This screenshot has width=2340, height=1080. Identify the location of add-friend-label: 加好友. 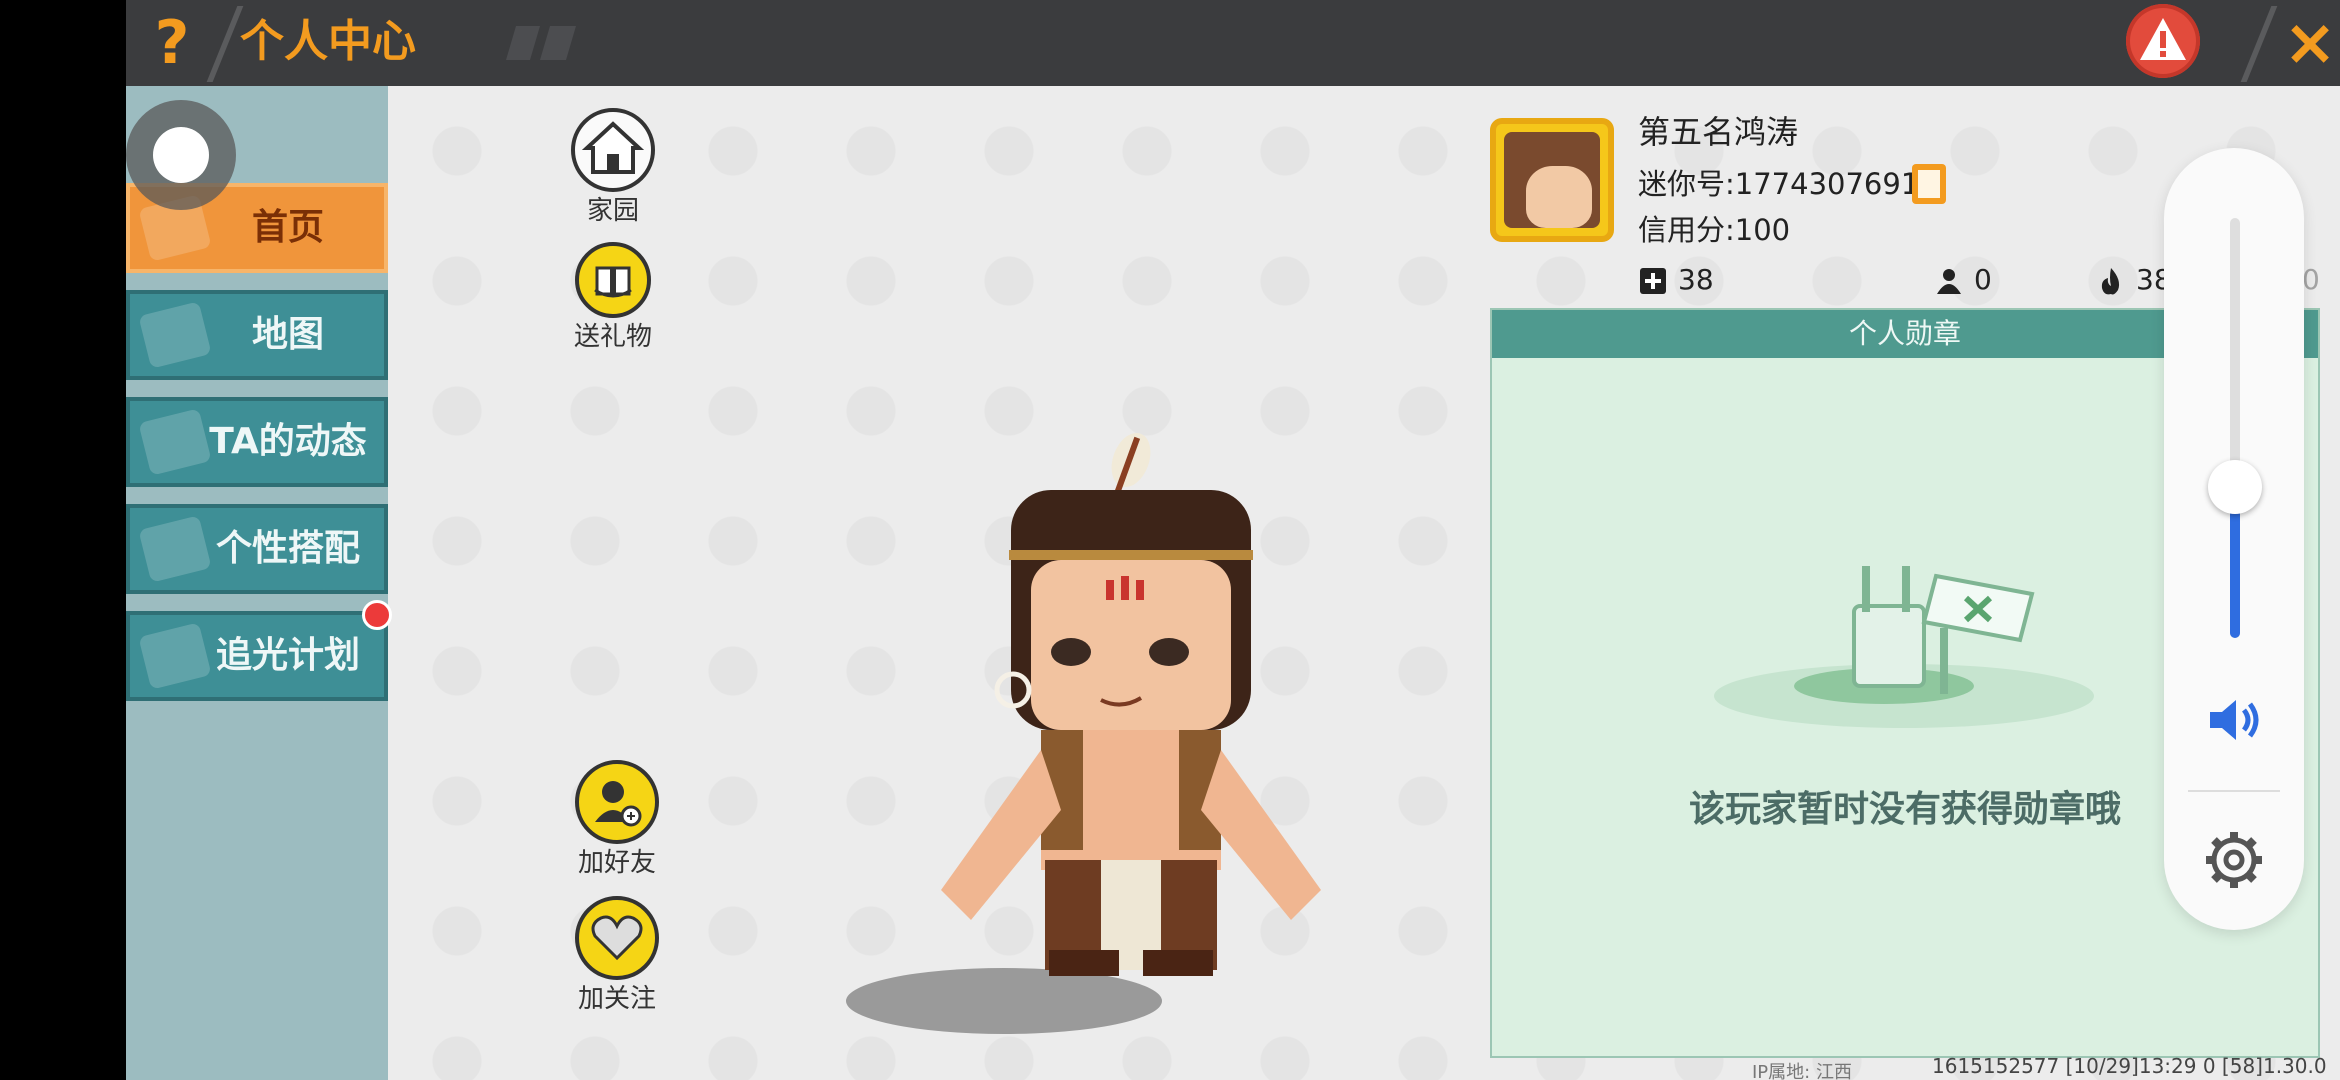
(616, 863).